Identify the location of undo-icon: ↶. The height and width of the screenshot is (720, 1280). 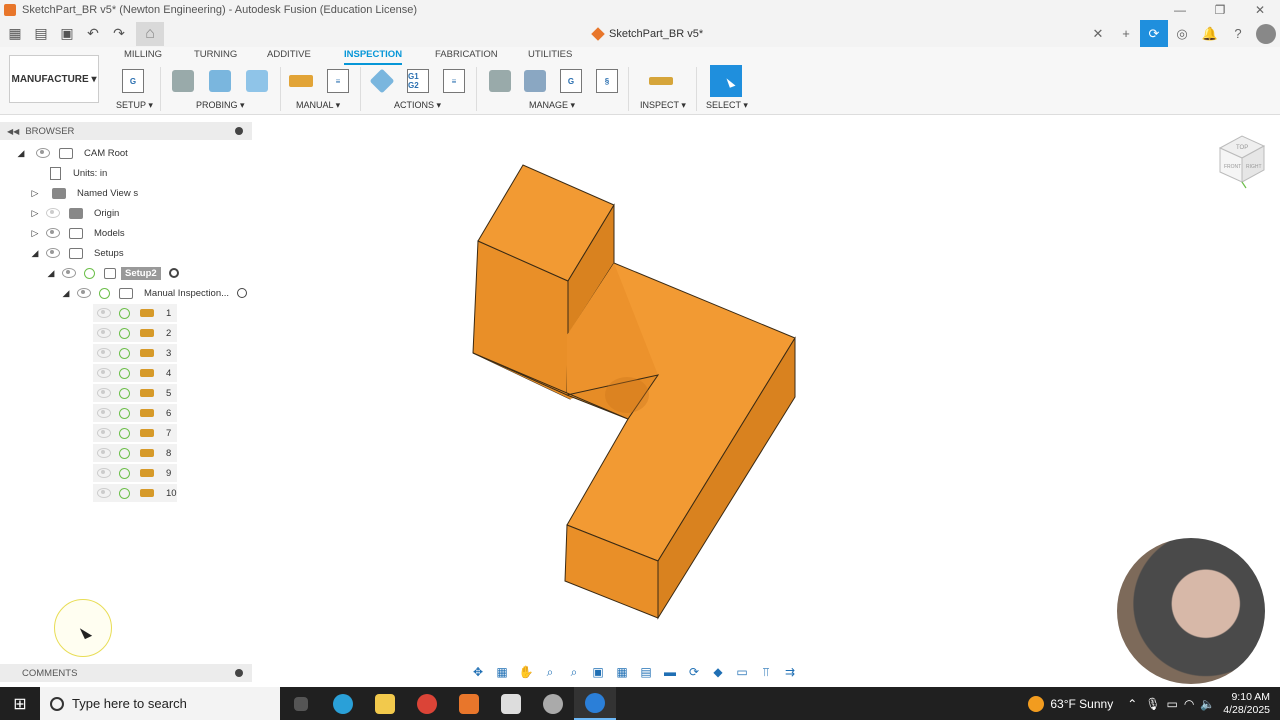
(93, 34).